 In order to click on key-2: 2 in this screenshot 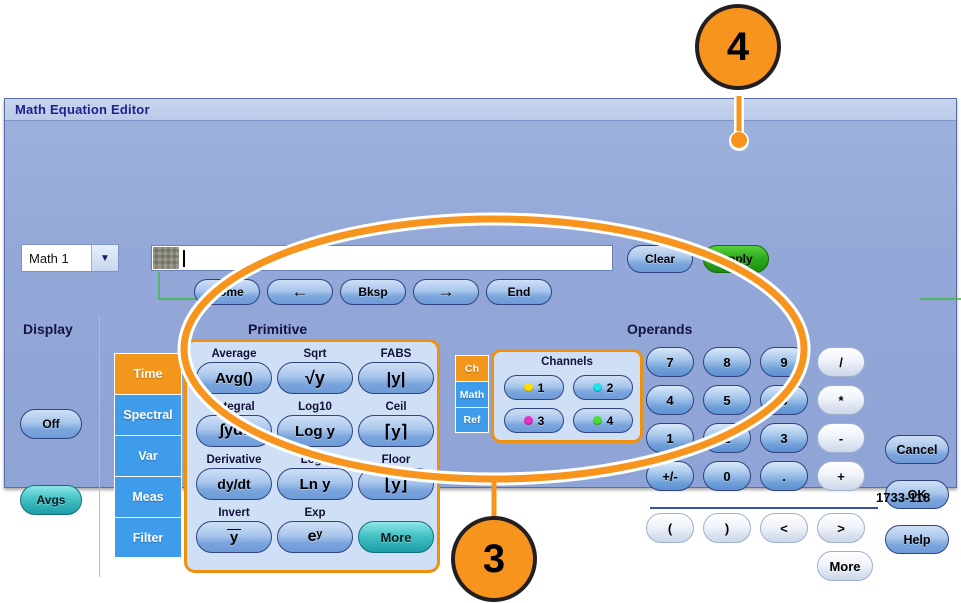, I will do `click(727, 438)`.